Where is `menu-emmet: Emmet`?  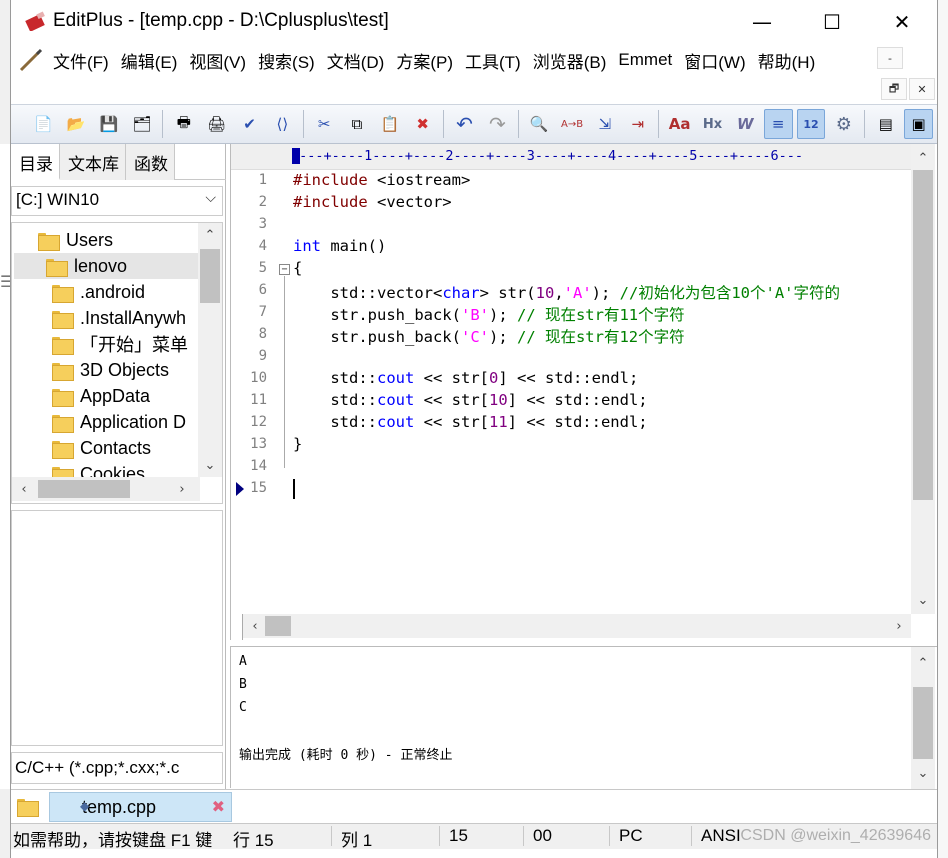
menu-emmet: Emmet is located at coordinates (645, 60).